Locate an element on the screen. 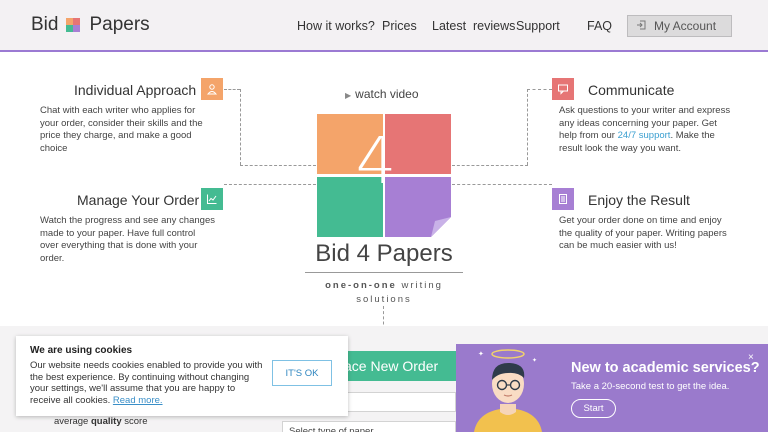 The width and height of the screenshot is (768, 432). nav-prices: Prices is located at coordinates (399, 26).